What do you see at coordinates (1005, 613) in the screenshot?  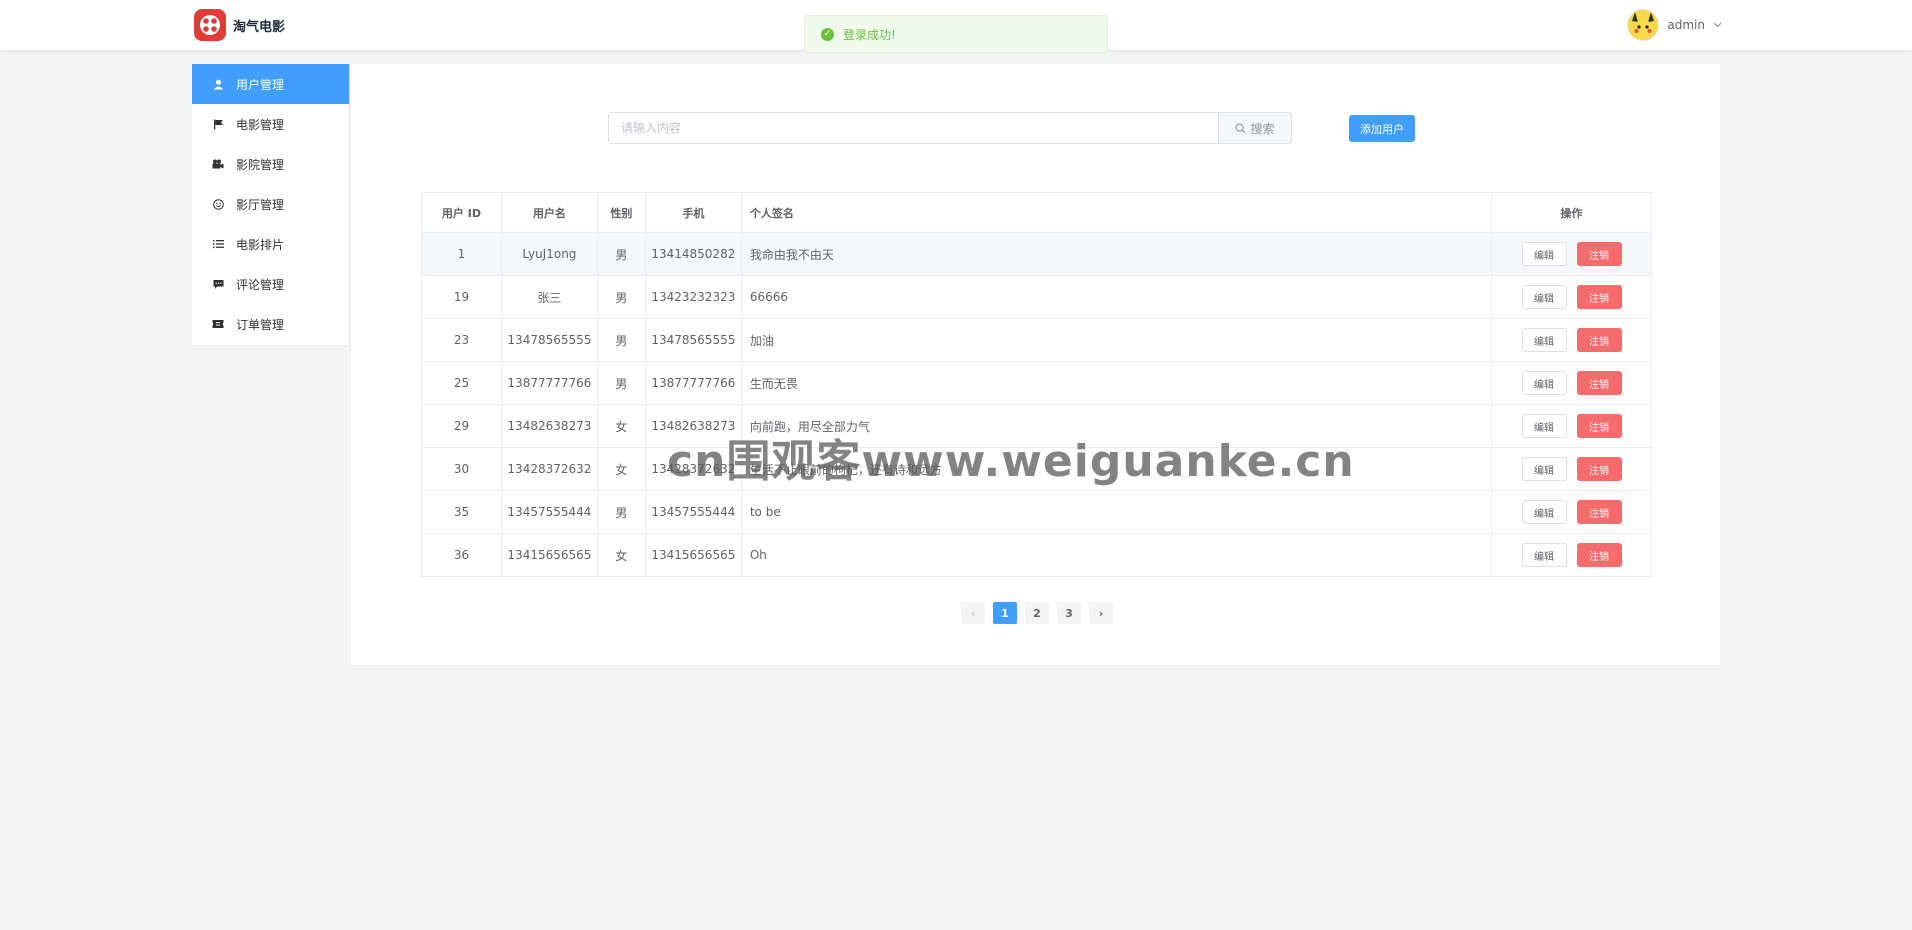 I see `page-button-1: 1` at bounding box center [1005, 613].